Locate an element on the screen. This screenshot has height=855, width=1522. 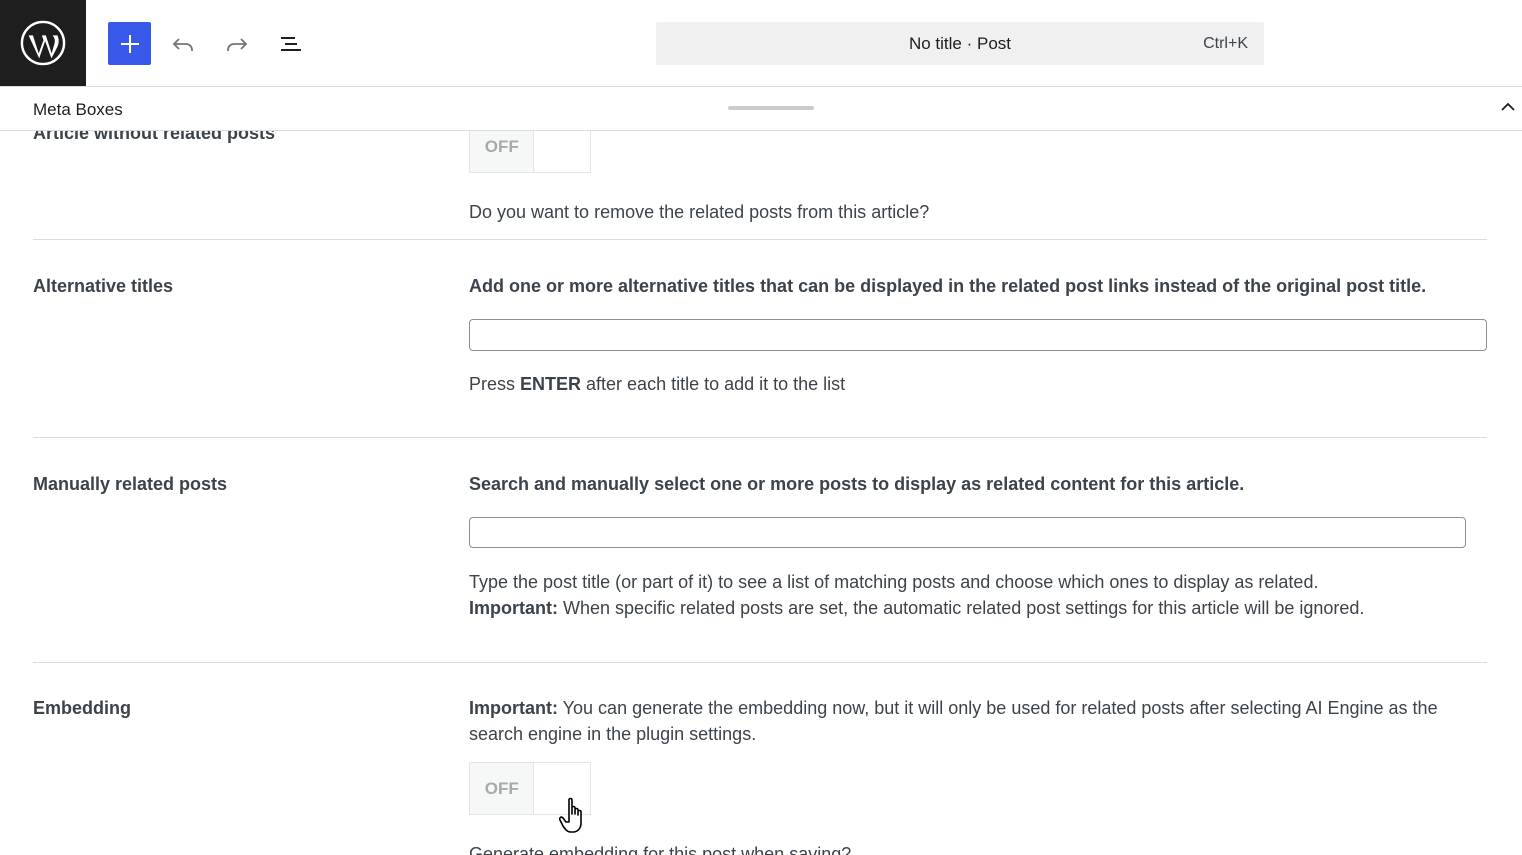
alternative-titles-label: Alternative titles is located at coordinates (103, 286).